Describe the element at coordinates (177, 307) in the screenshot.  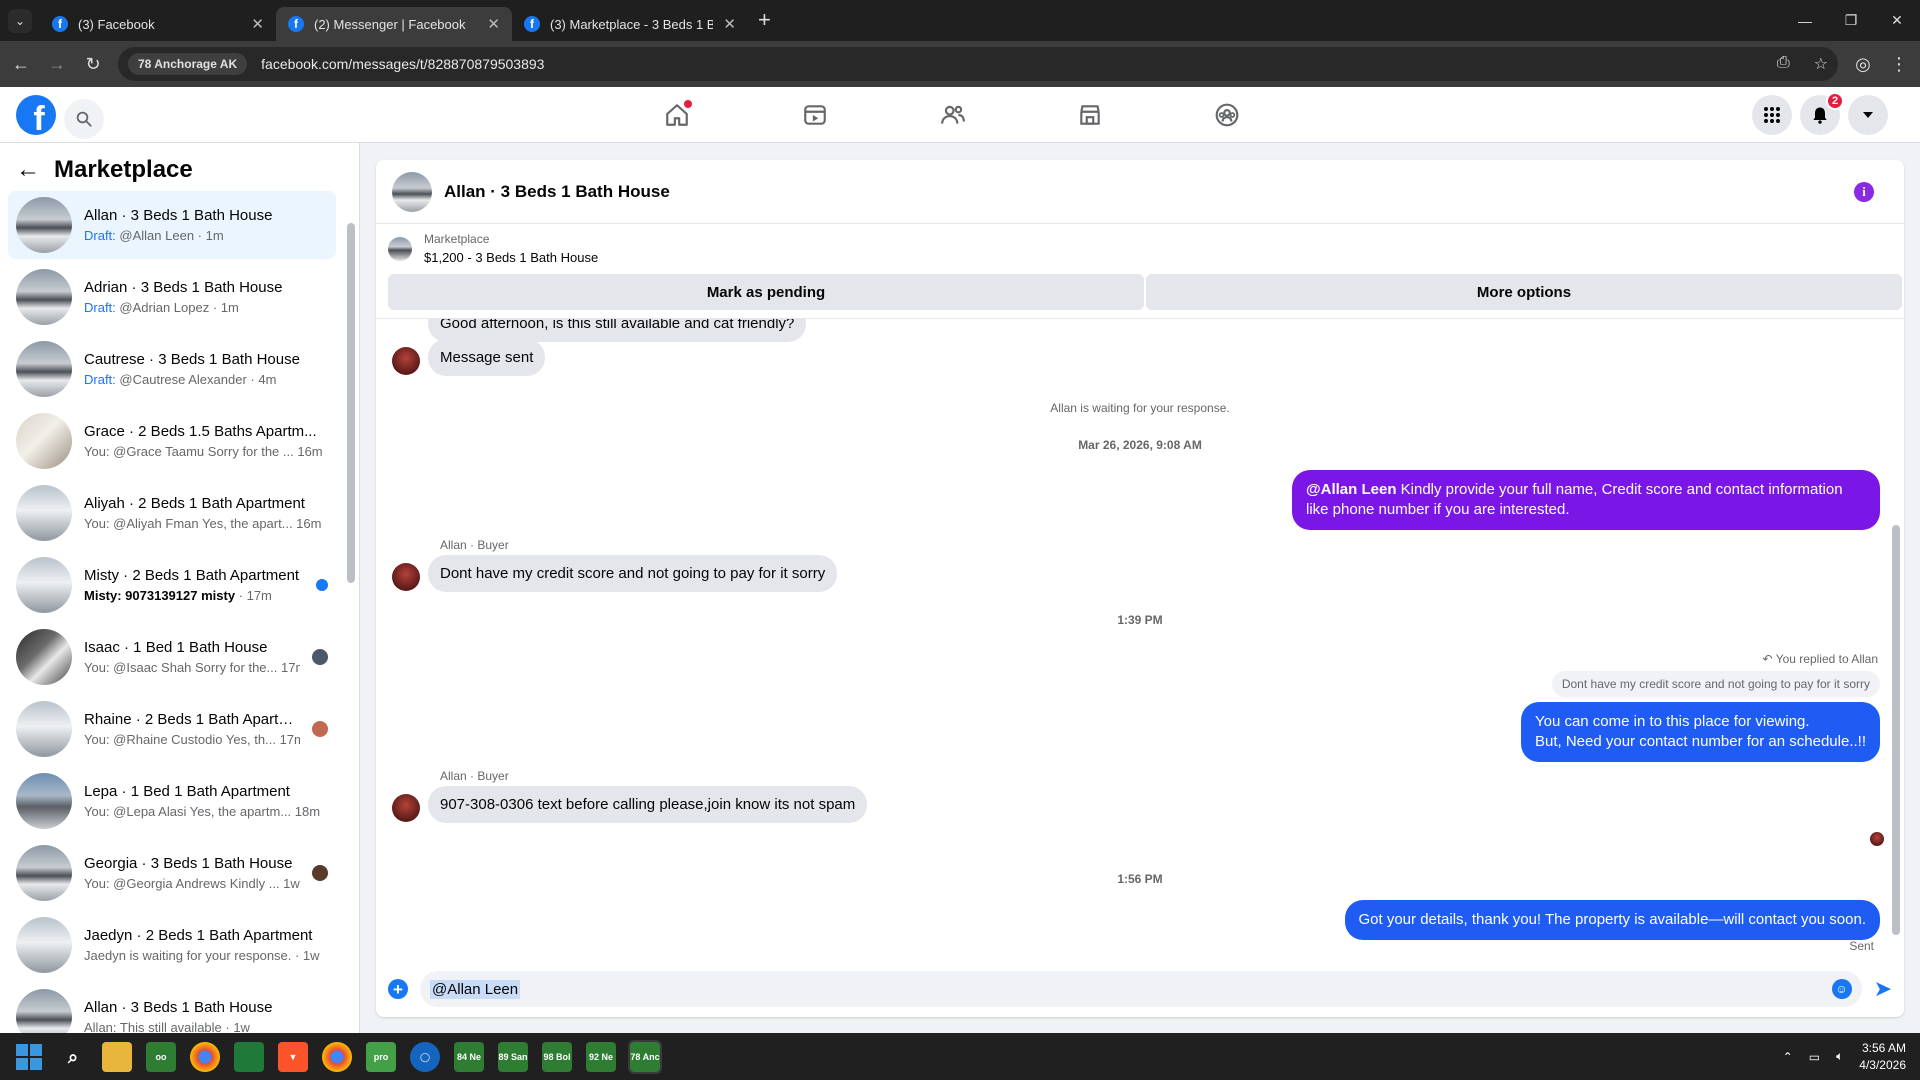
I see `conversation-preview: @Adrian Lopez · 1m` at that location.